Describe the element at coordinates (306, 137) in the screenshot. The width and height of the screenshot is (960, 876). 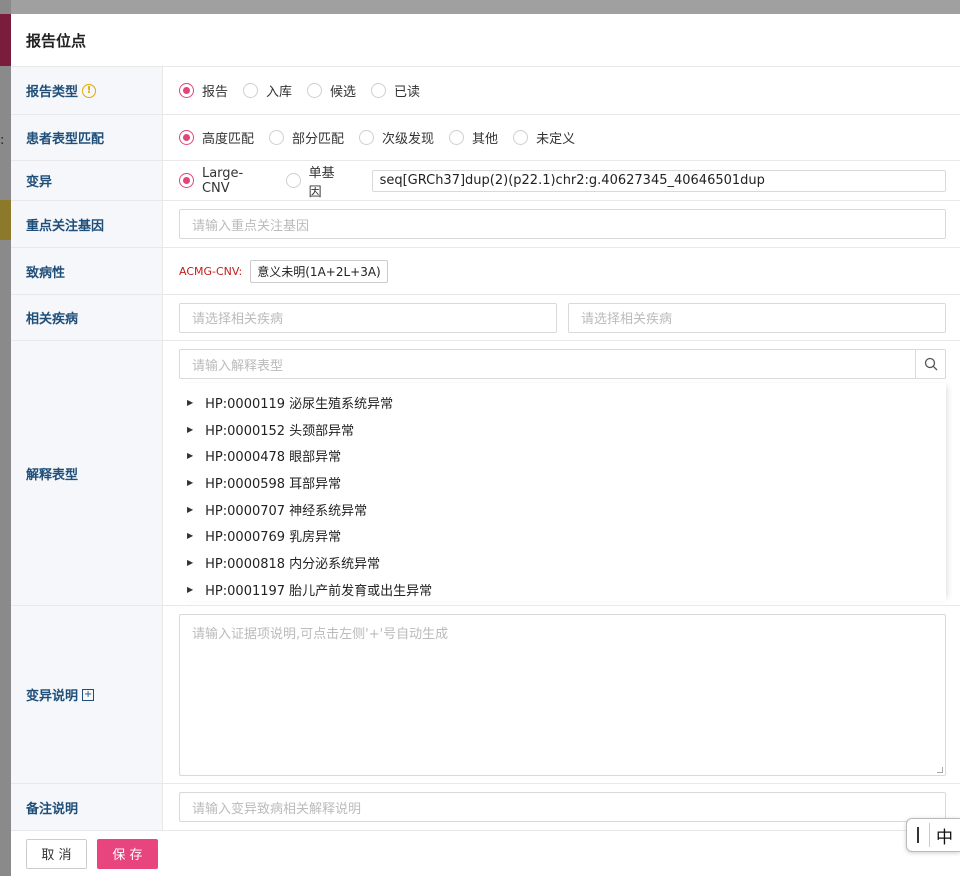
I see `radio-partial-match: 部分匹配` at that location.